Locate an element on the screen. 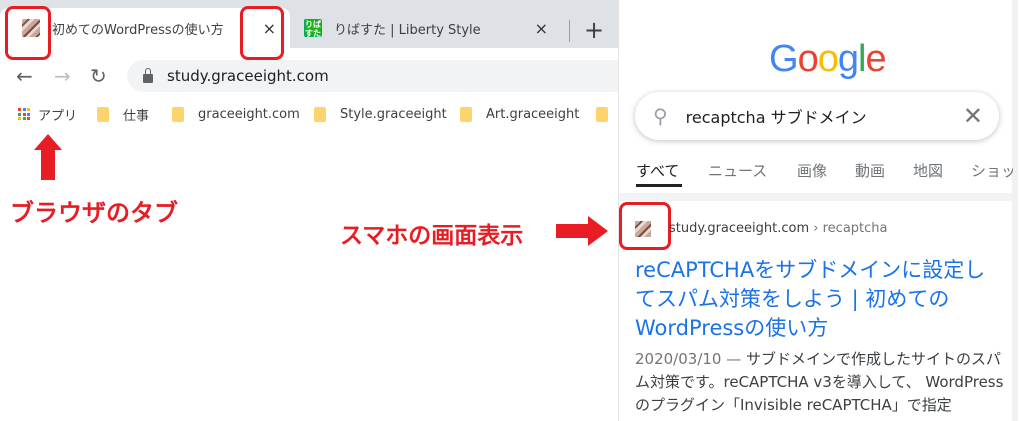 The height and width of the screenshot is (421, 1024). bookmark-folder: Art.graceeight is located at coordinates (519, 114).